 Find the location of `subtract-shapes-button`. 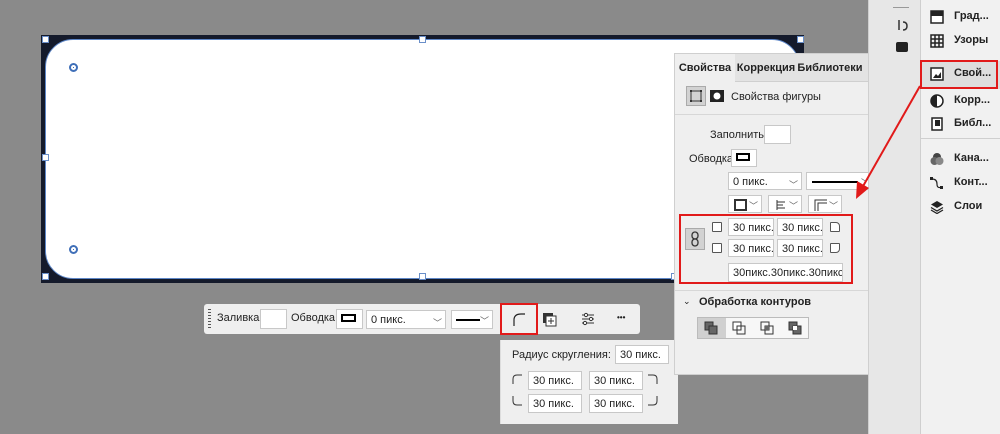

subtract-shapes-button is located at coordinates (740, 328).